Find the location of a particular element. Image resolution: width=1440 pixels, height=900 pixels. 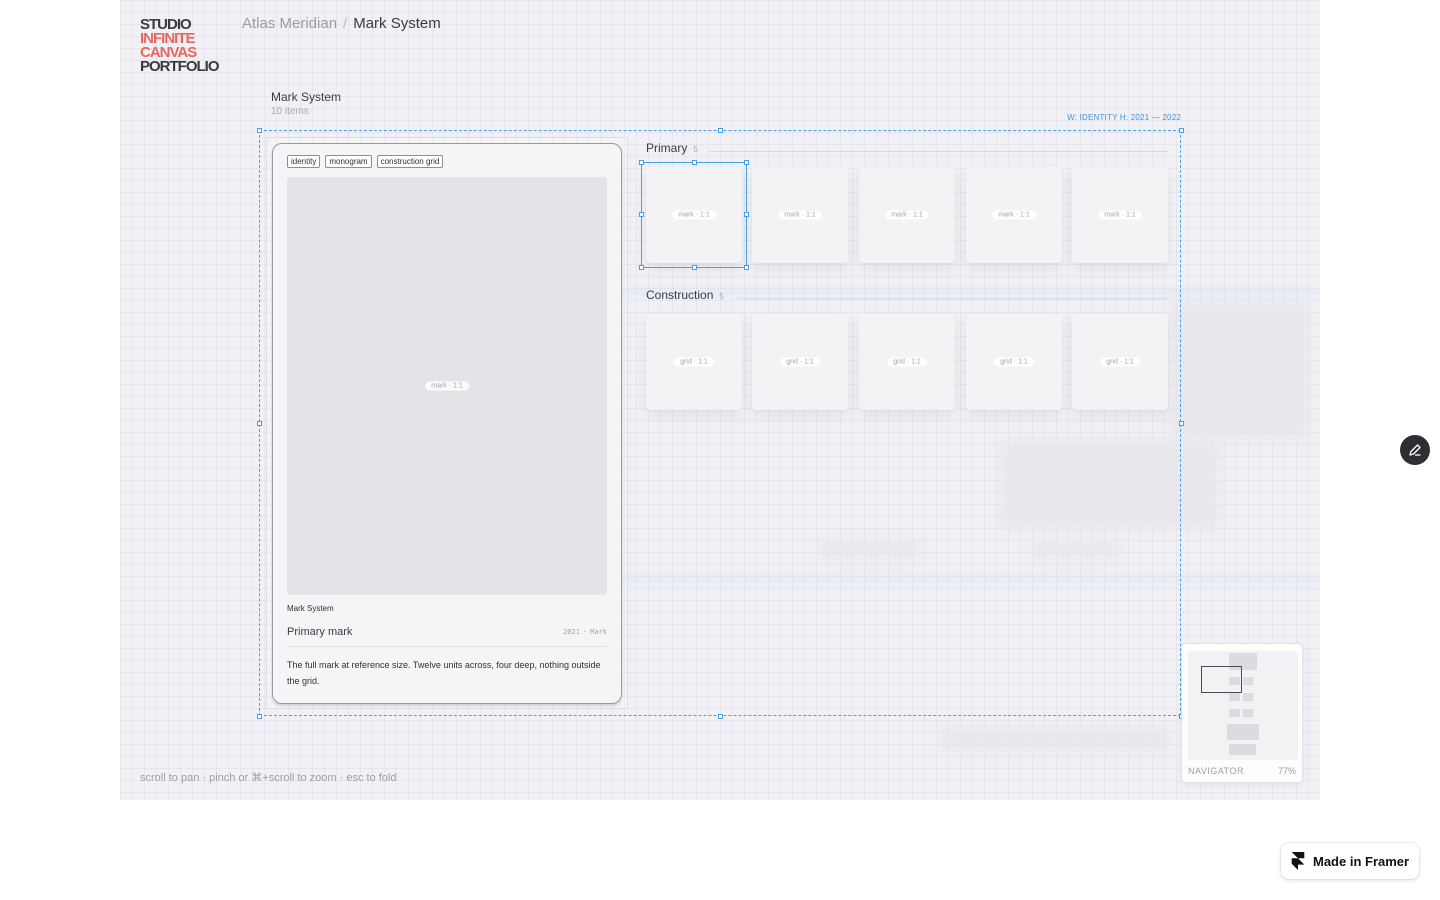

minimap-viewport is located at coordinates (1221, 679).